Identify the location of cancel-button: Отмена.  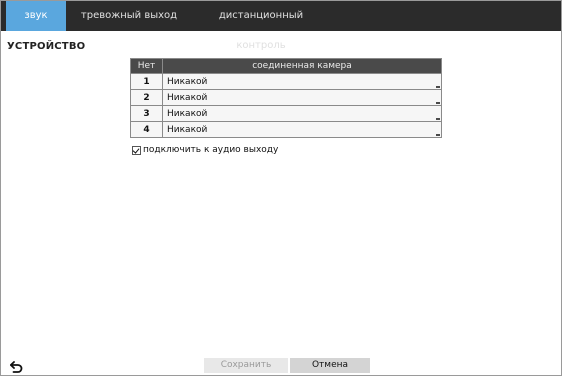
(330, 365).